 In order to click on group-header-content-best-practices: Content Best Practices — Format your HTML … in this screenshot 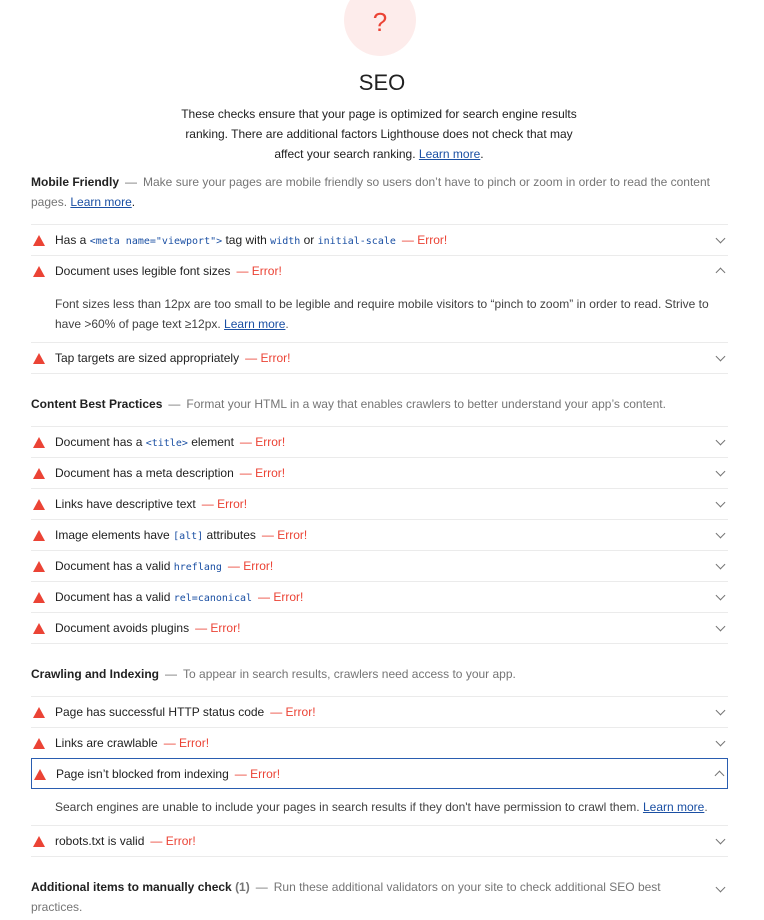, I will do `click(348, 404)`.